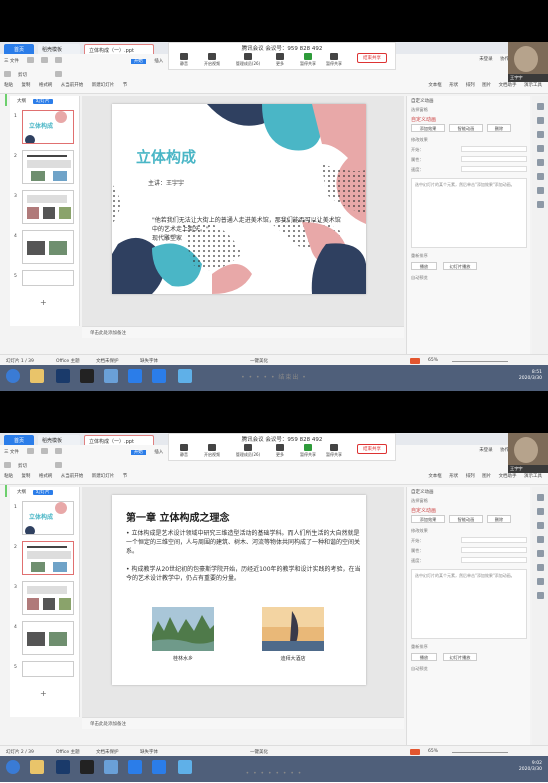 The width and height of the screenshot is (548, 783). What do you see at coordinates (280, 60) in the screenshot?
I see `more-button: 更多` at bounding box center [280, 60].